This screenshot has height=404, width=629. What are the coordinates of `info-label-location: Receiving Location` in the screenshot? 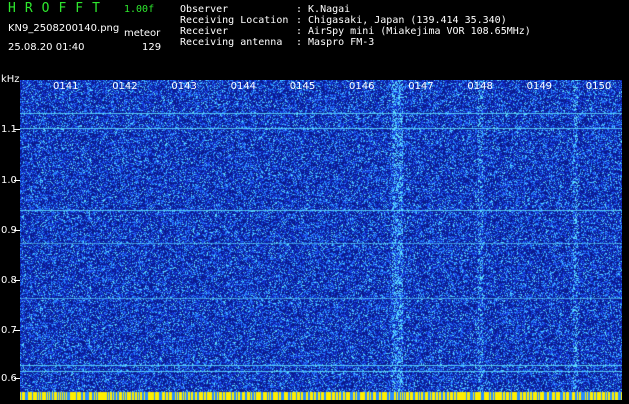 It's located at (234, 20).